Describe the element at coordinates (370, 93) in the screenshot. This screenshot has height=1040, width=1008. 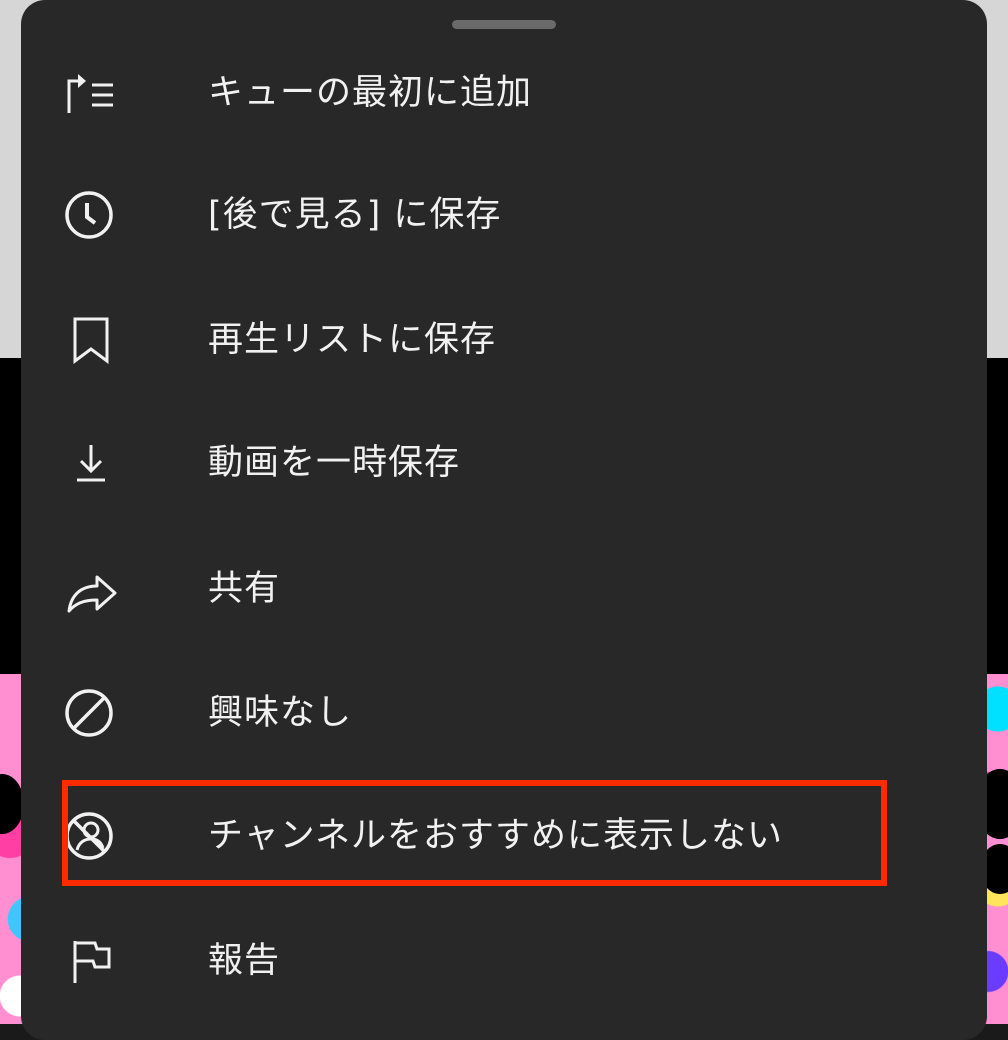
I see `menu-item-label: キューの最初に追加` at that location.